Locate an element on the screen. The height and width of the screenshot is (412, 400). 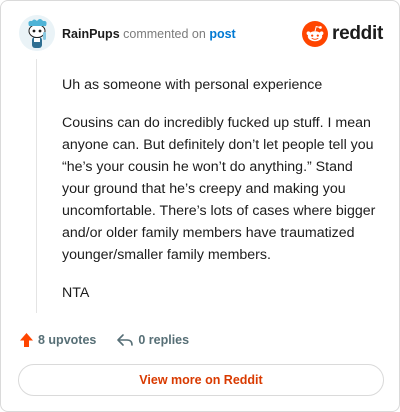
comment-paragraph: Uh as someone with personal experience is located at coordinates (192, 85).